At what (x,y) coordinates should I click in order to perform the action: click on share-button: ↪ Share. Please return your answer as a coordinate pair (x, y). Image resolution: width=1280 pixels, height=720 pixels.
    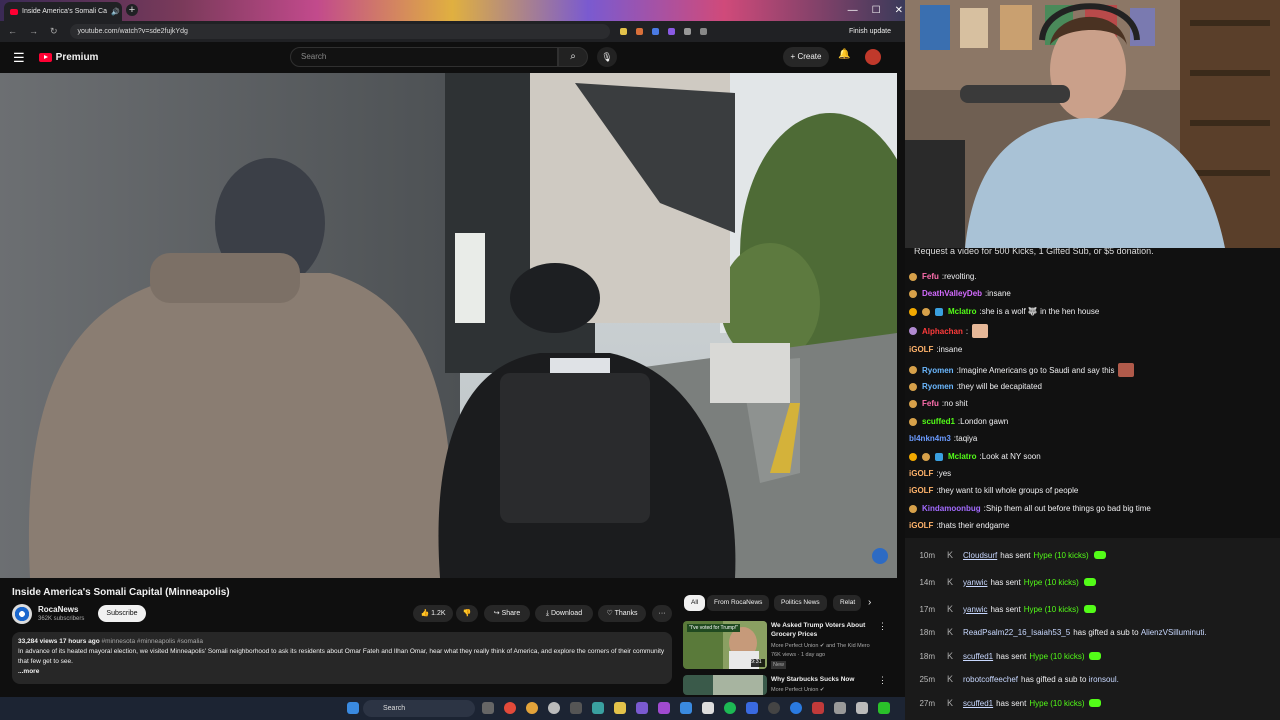
    Looking at the image, I should click on (507, 613).